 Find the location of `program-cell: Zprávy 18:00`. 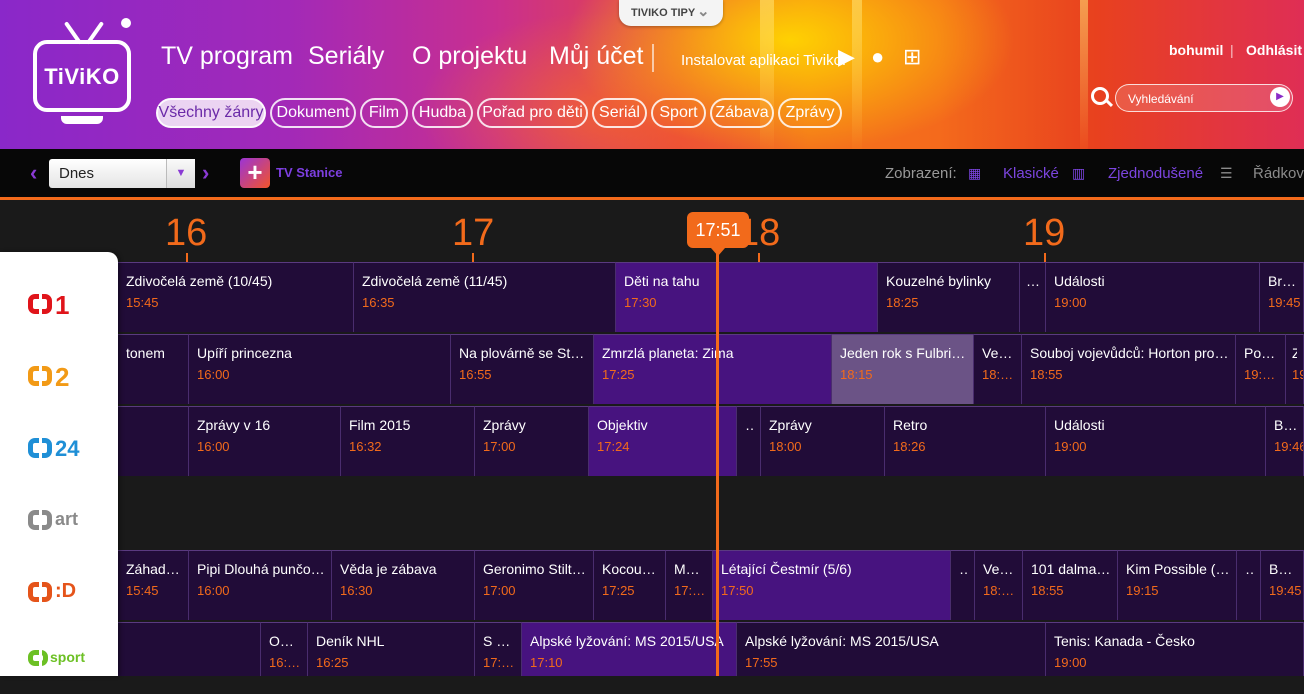

program-cell: Zprávy 18:00 is located at coordinates (823, 441).